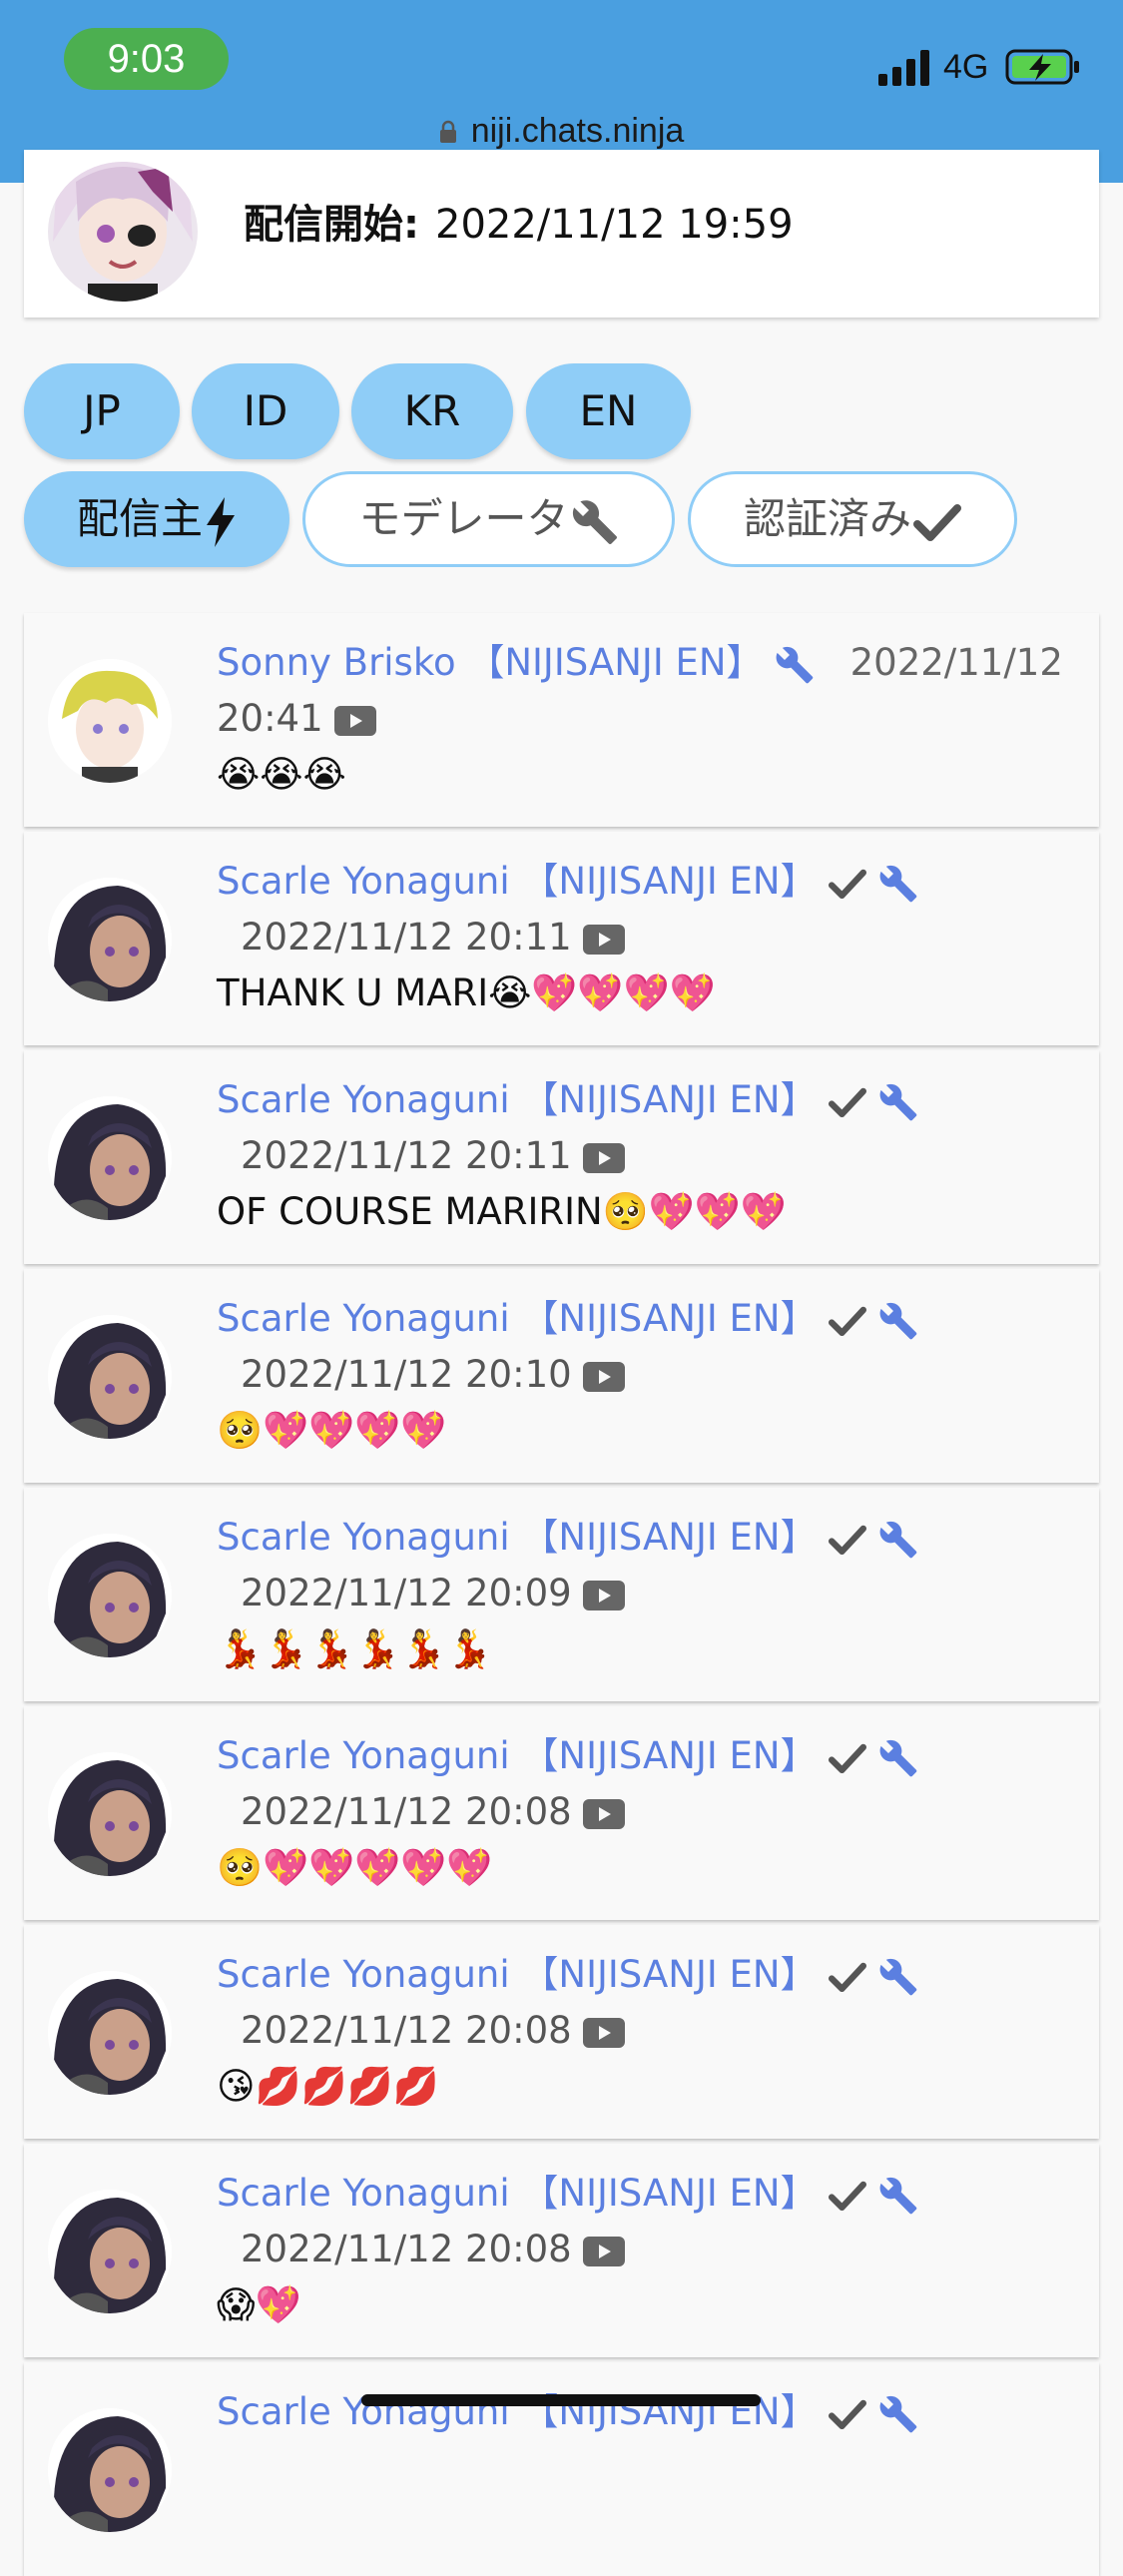 This screenshot has height=2576, width=1123. Describe the element at coordinates (827, 518) in the screenshot. I see `filter-verified-label: 認証済み` at that location.